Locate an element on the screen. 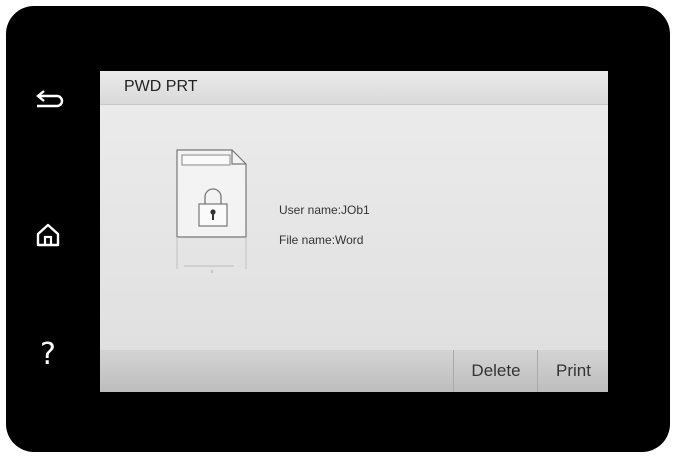 Image resolution: width=676 pixels, height=457 pixels. locked-document-icon is located at coordinates (211, 211).